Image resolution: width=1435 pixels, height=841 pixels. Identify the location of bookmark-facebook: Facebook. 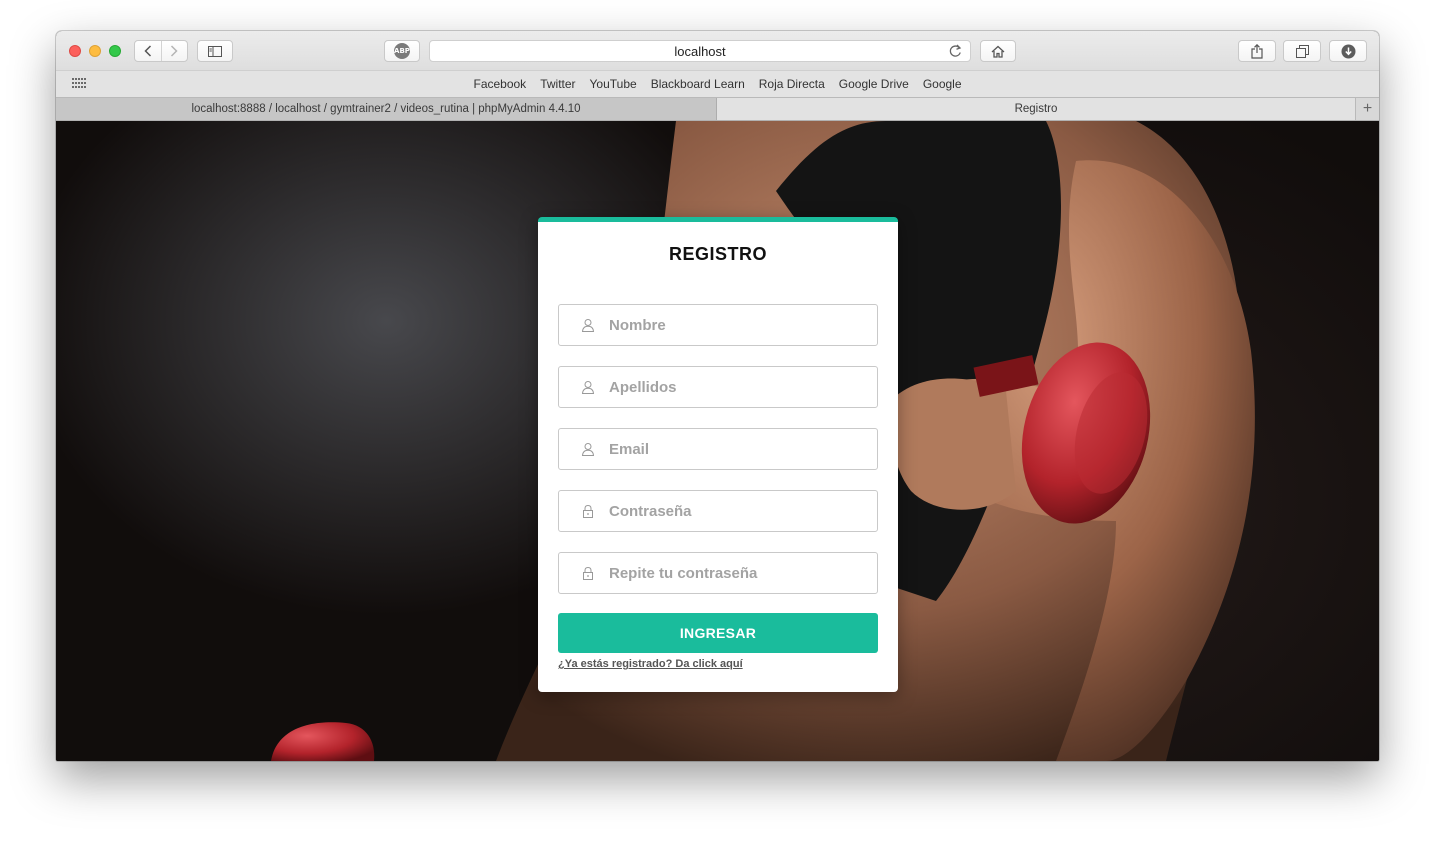
(499, 84).